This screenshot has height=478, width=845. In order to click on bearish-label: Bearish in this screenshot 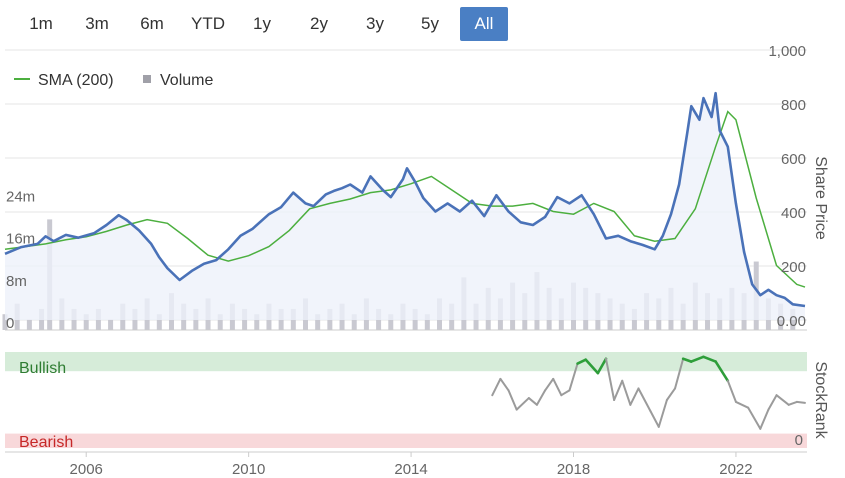, I will do `click(46, 442)`.